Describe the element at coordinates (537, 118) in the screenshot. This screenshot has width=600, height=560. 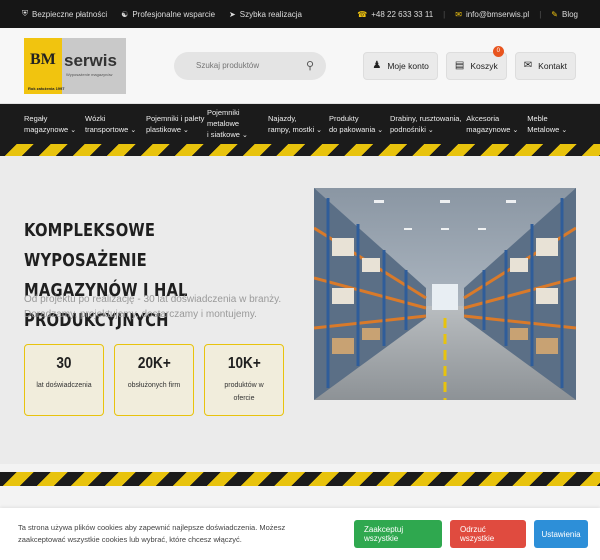
I see `nav-item-line1: Meble` at that location.